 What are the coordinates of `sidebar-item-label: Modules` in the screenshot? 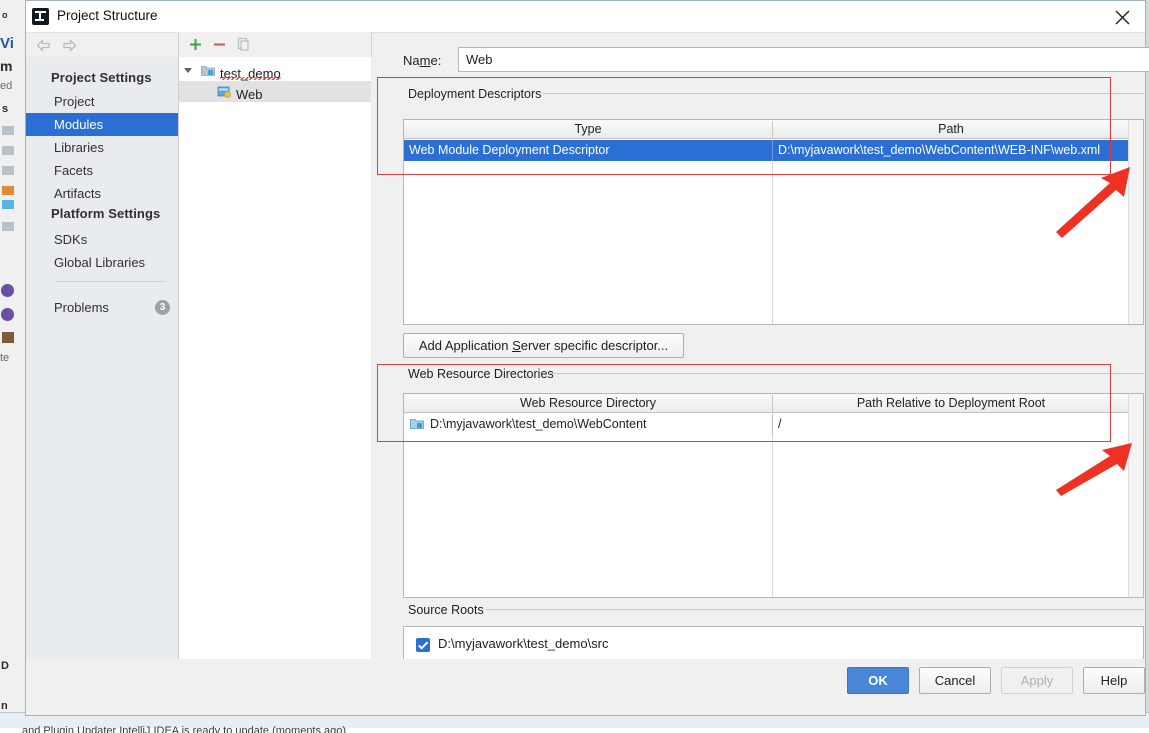 It's located at (79, 124).